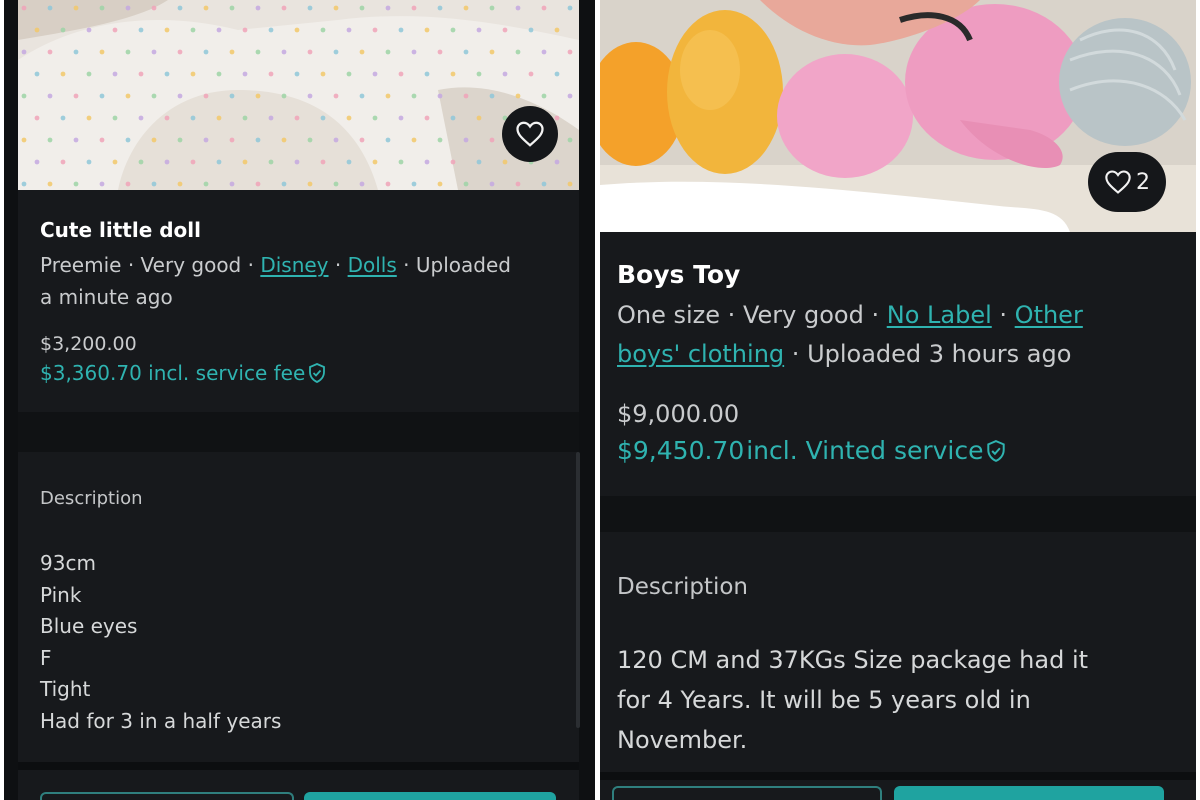 The height and width of the screenshot is (800, 1200). I want to click on uploaded-time: Uploaded 3 hours ago, so click(939, 354).